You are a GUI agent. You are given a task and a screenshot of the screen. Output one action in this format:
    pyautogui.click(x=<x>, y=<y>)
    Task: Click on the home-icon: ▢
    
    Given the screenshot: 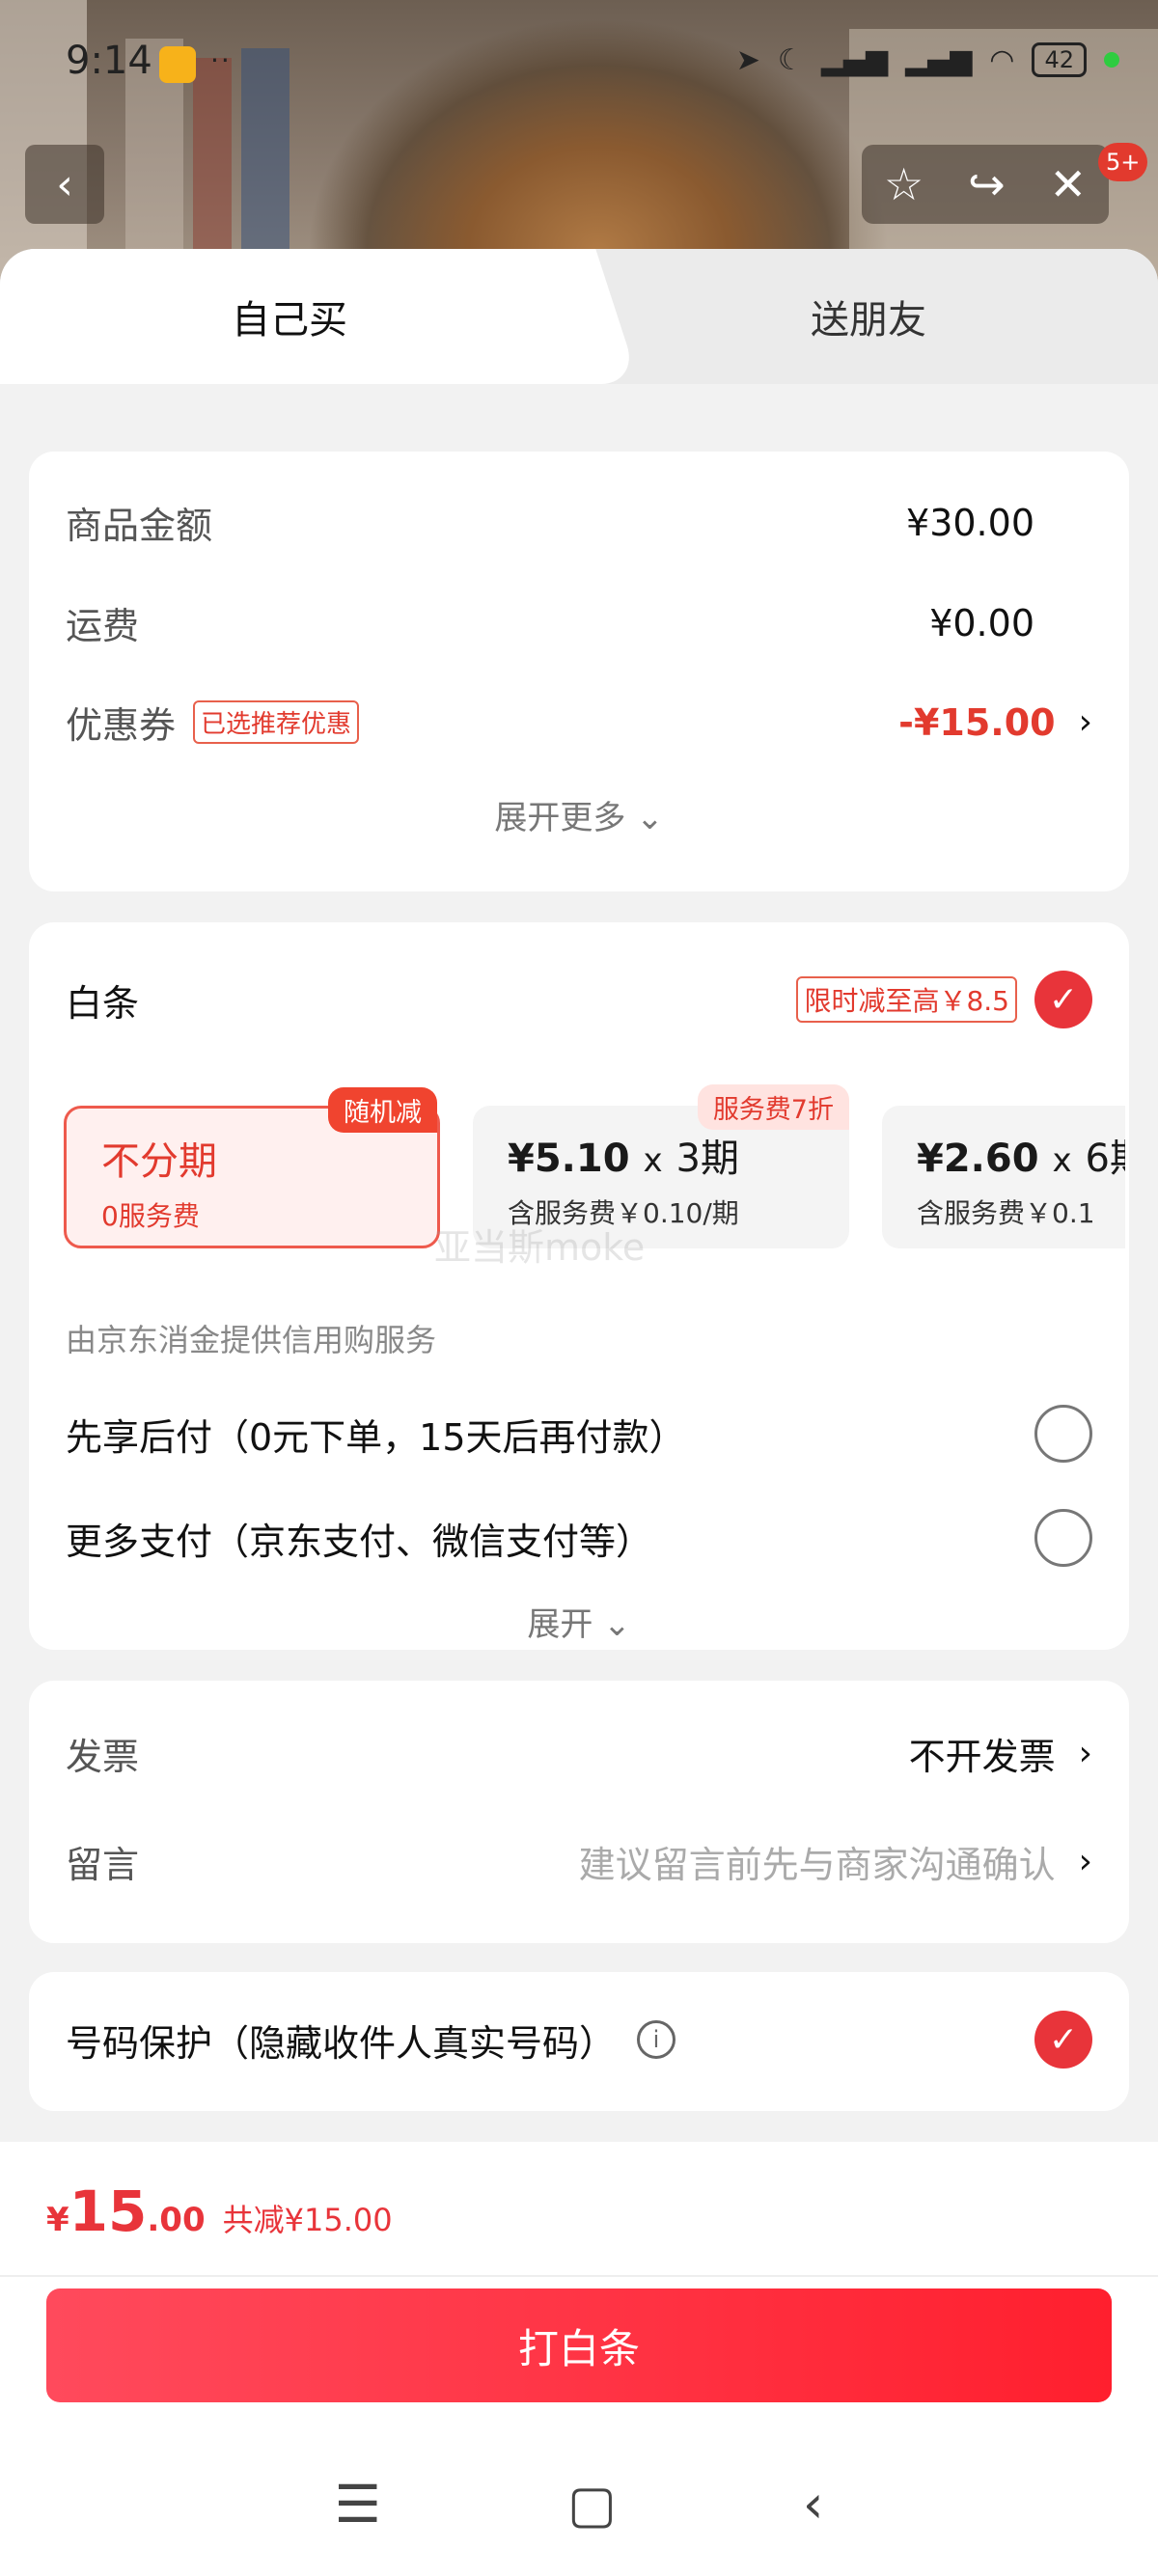 What is the action you would take?
    pyautogui.click(x=592, y=2505)
    